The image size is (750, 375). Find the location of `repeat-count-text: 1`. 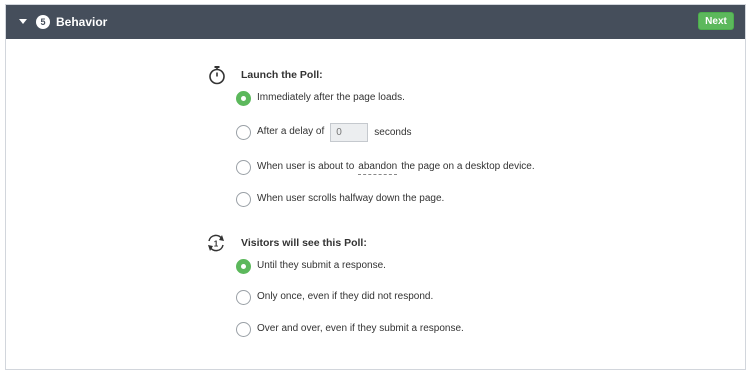

repeat-count-text: 1 is located at coordinates (216, 244).